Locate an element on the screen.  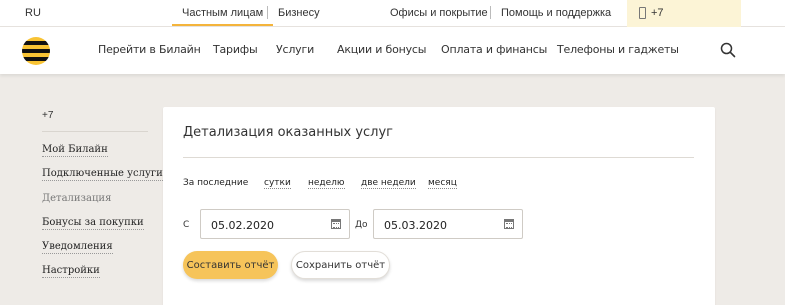
account-phone: +7 is located at coordinates (657, 13).